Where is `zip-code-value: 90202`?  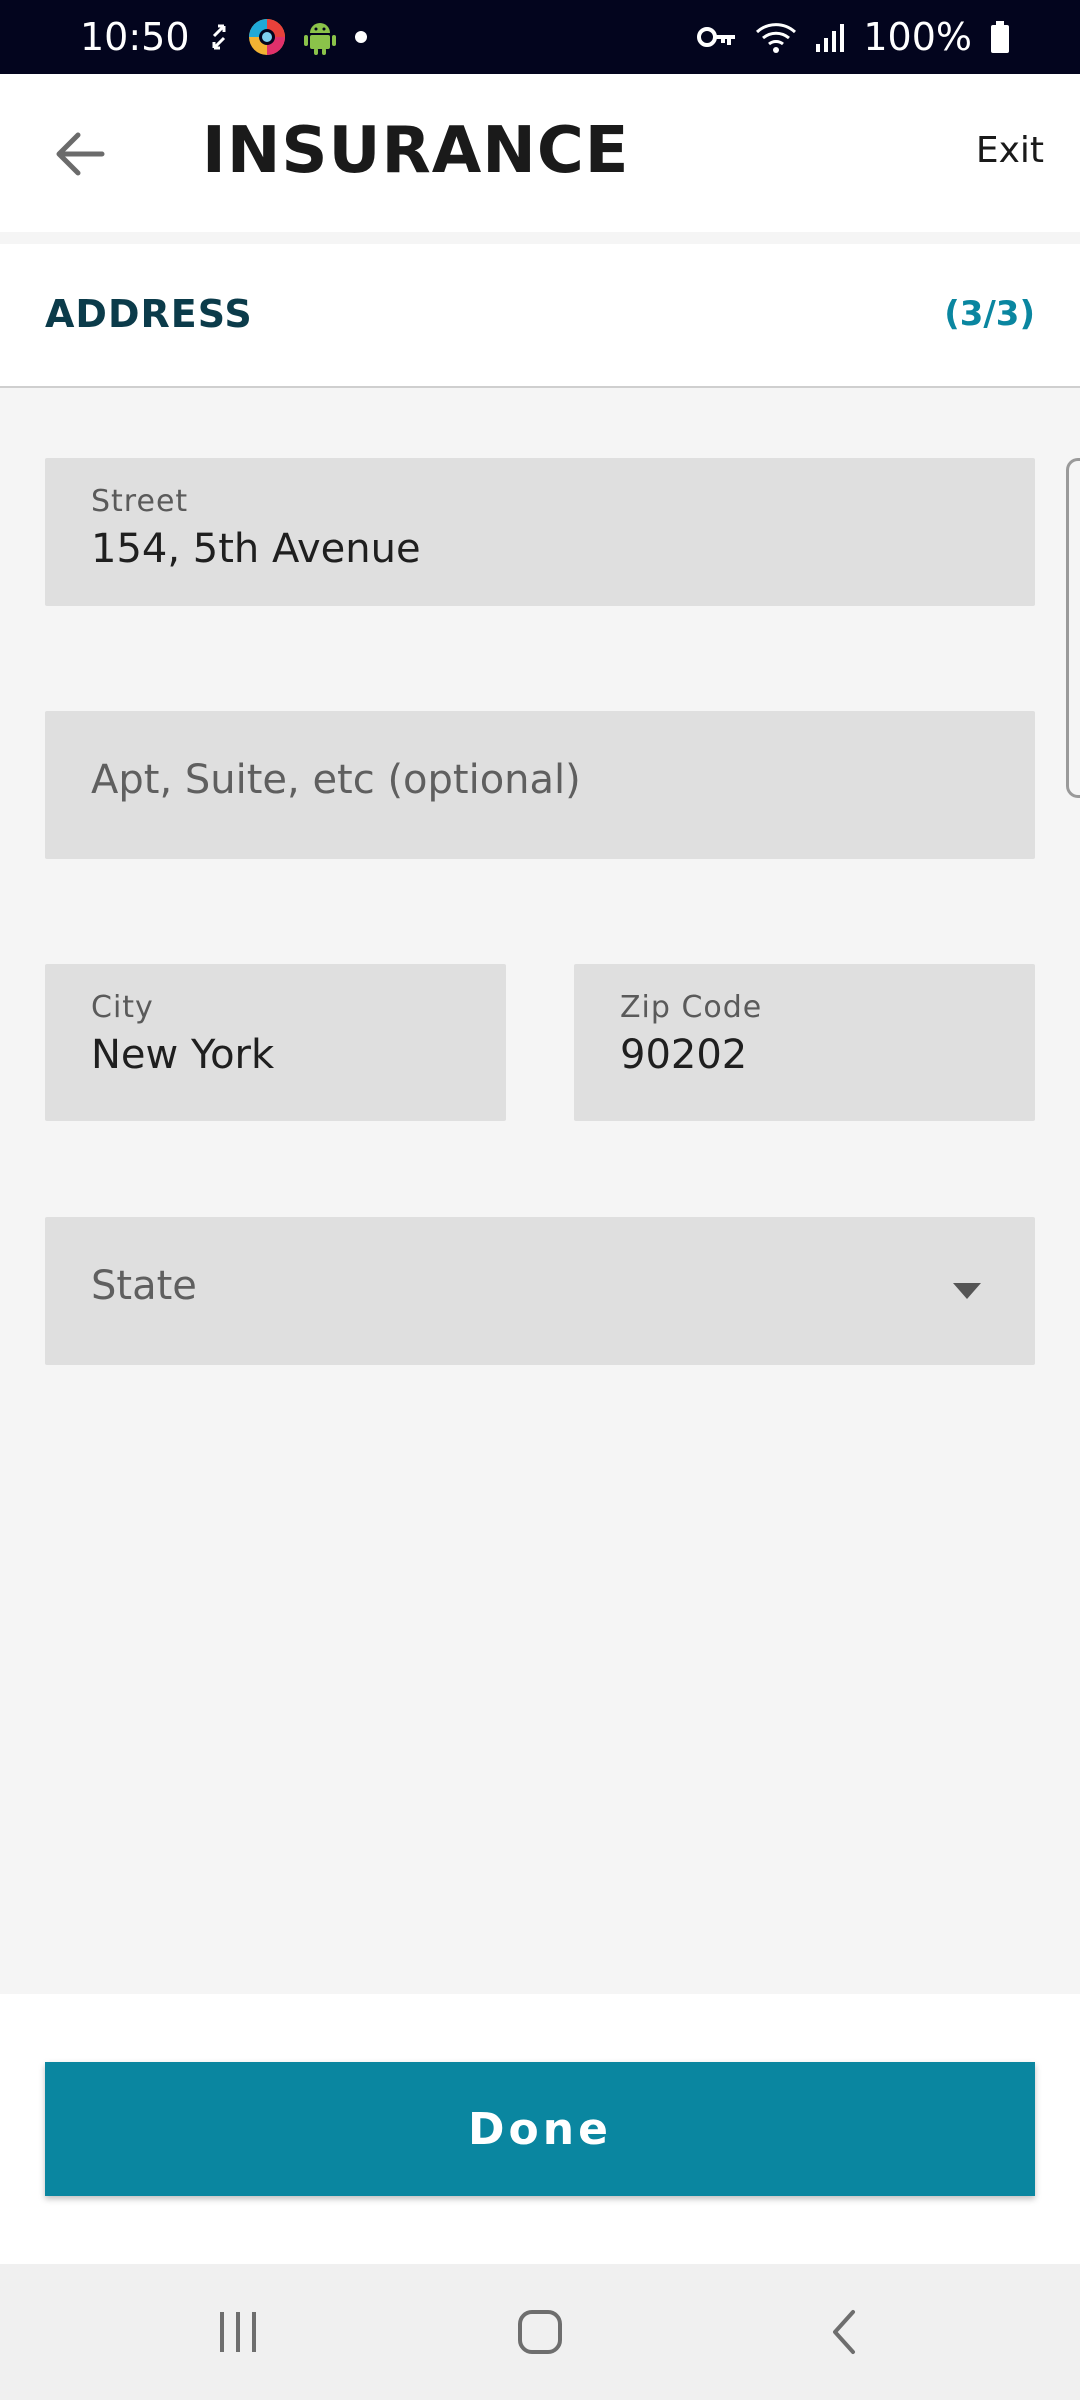
zip-code-value: 90202 is located at coordinates (684, 1055).